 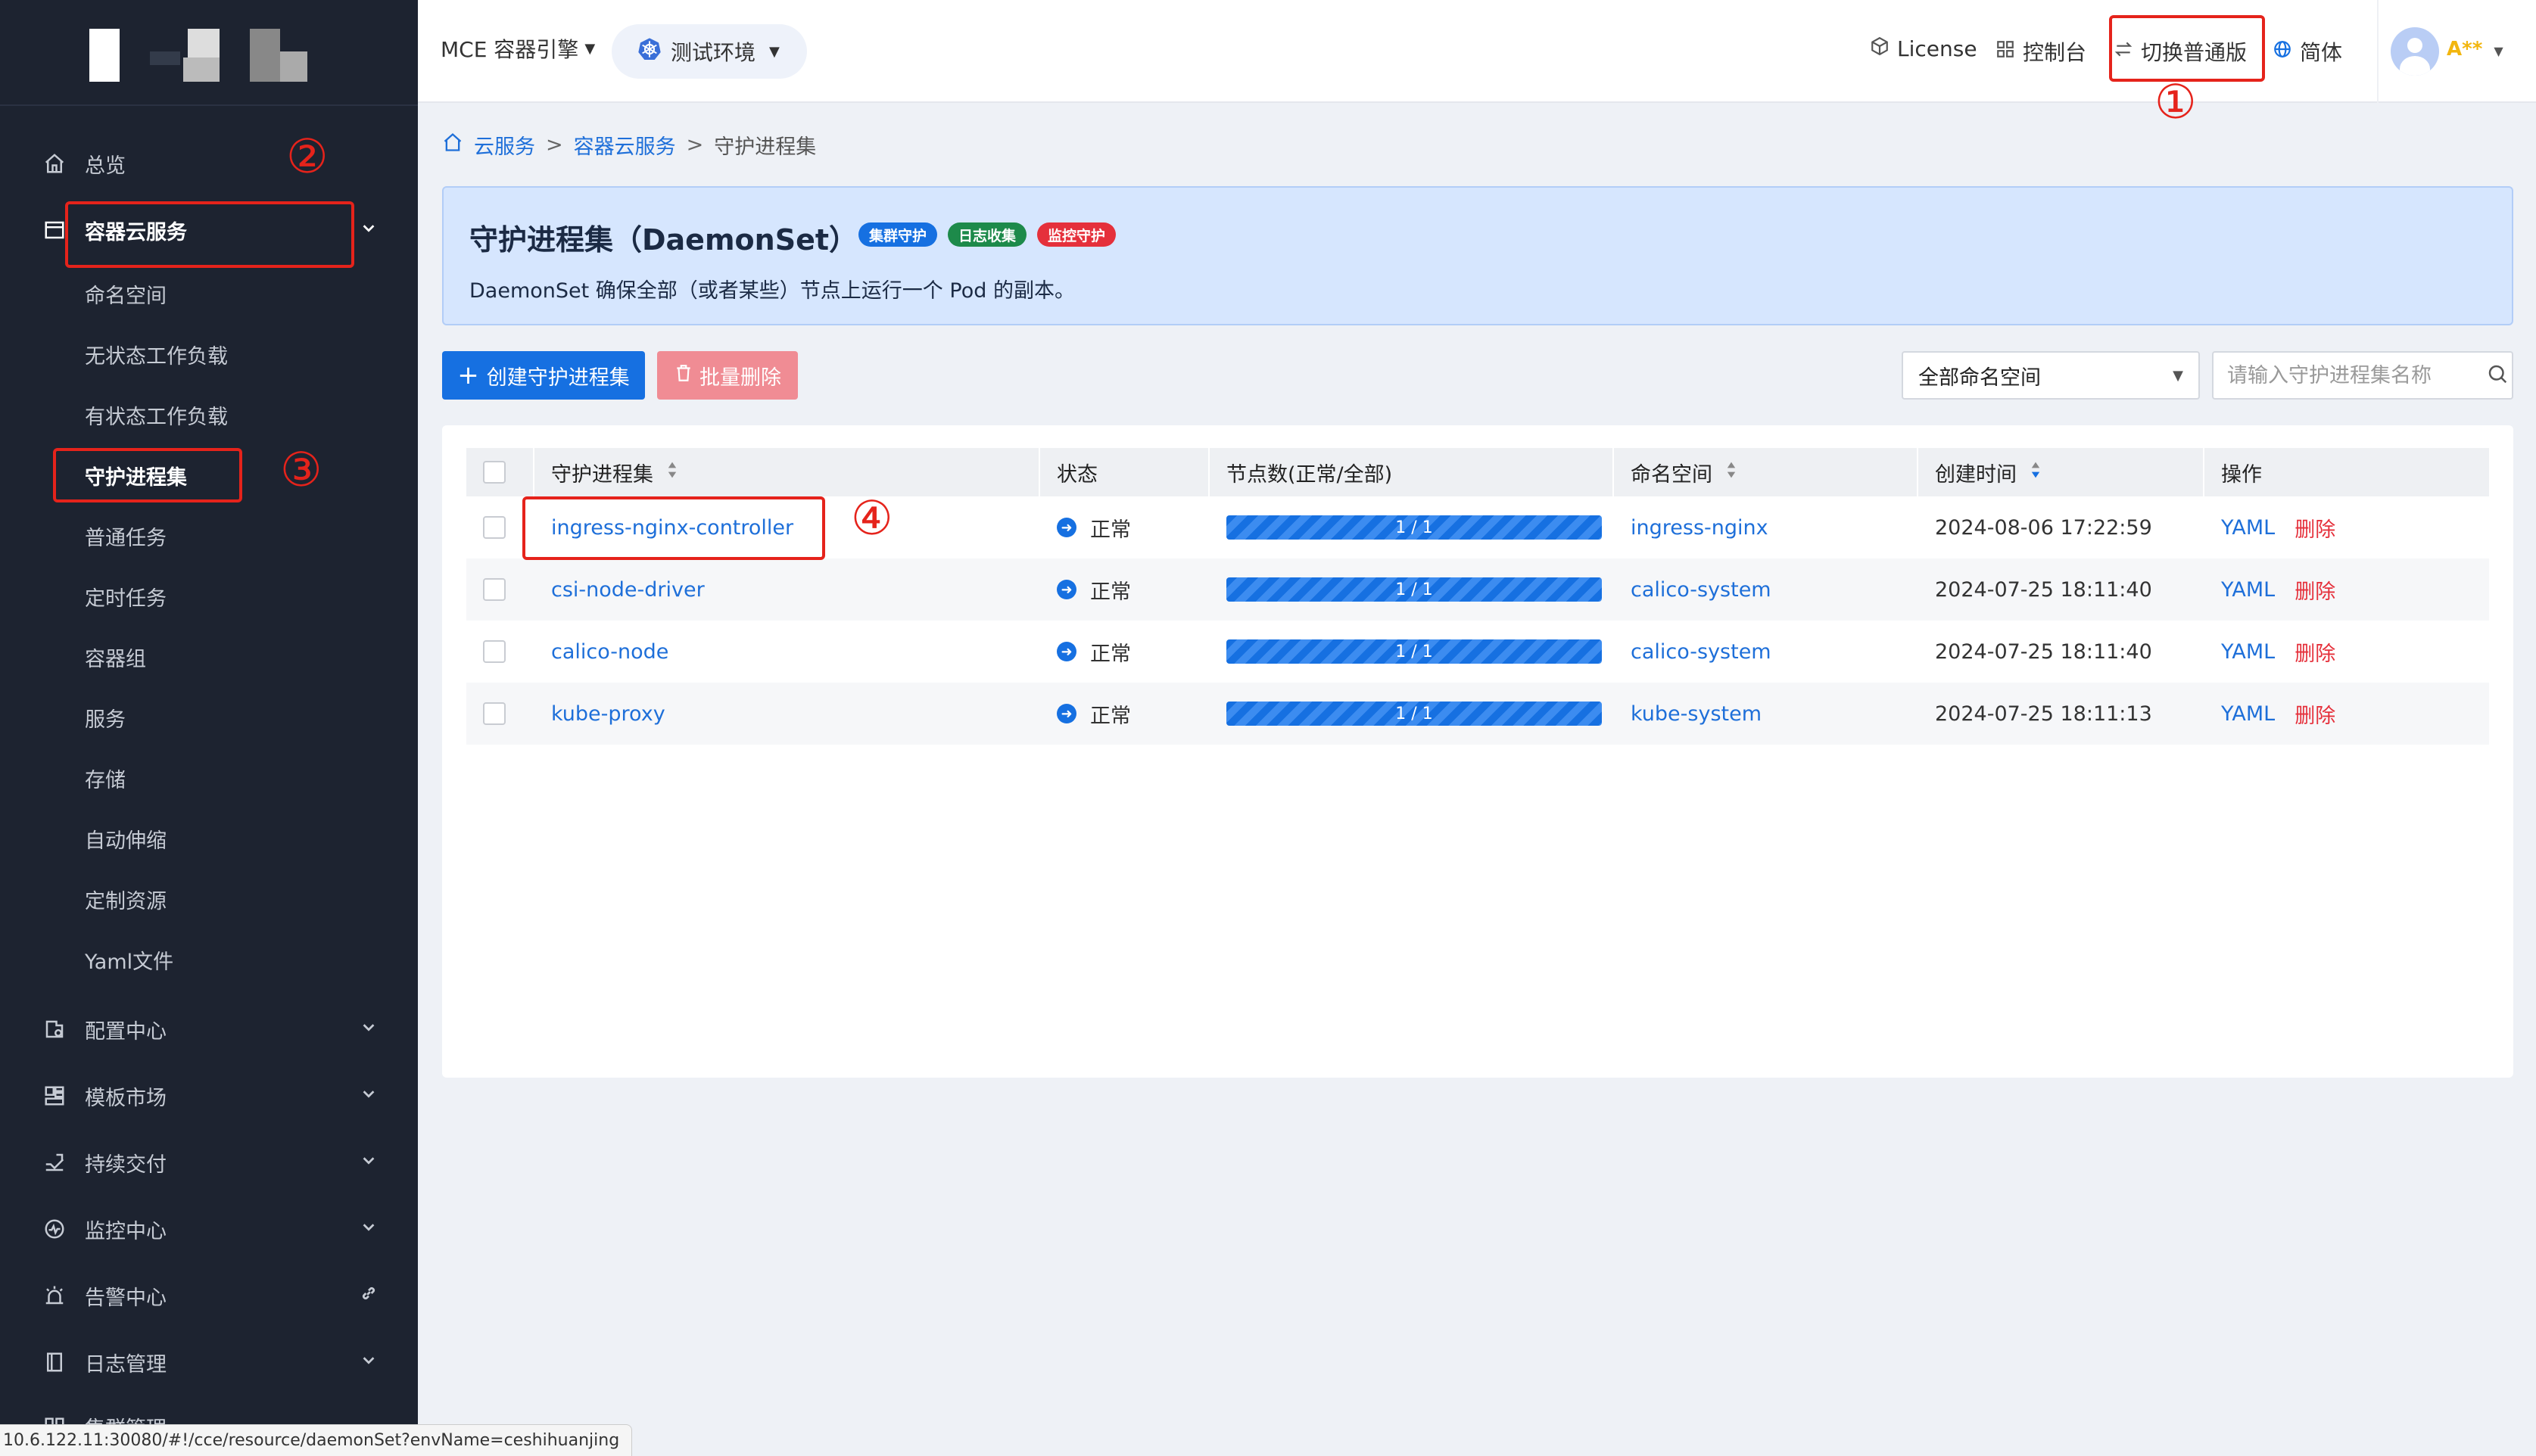 I want to click on daemonset-name-link: kube-proxy, so click(x=608, y=714).